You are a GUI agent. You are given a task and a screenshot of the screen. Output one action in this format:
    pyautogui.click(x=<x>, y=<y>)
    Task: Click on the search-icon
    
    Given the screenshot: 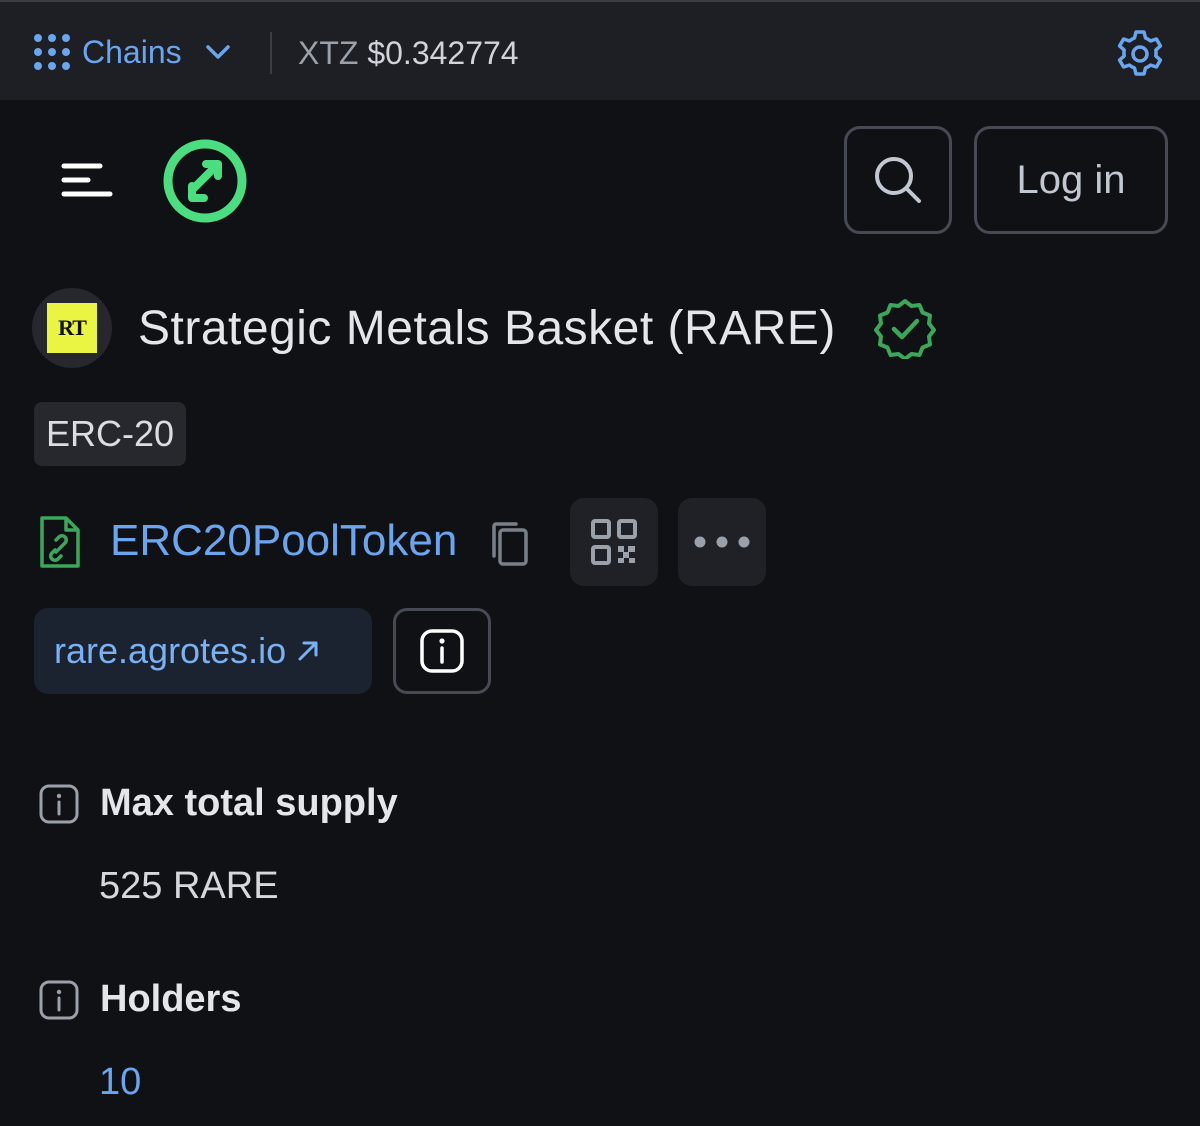 What is the action you would take?
    pyautogui.click(x=898, y=180)
    